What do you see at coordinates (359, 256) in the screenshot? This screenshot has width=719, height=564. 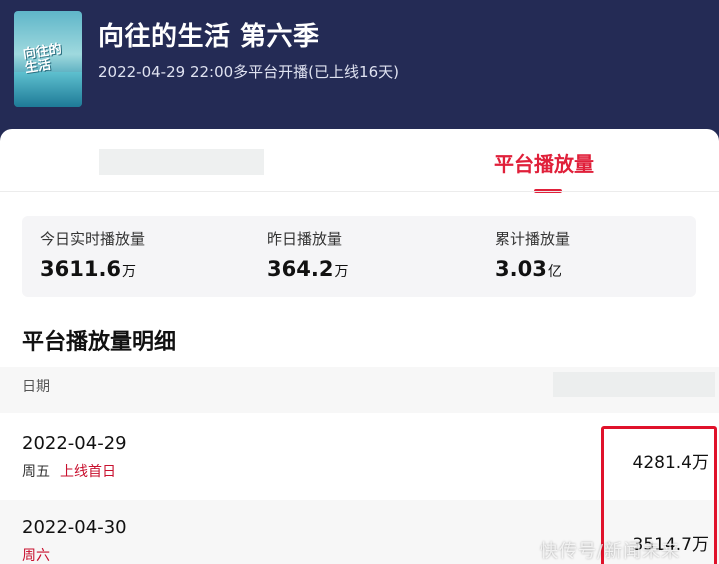 I see `stats-panel: 今日实时播放量 3611.6万 昨日播放量 364.2万 累计播放量 3.03亿` at bounding box center [359, 256].